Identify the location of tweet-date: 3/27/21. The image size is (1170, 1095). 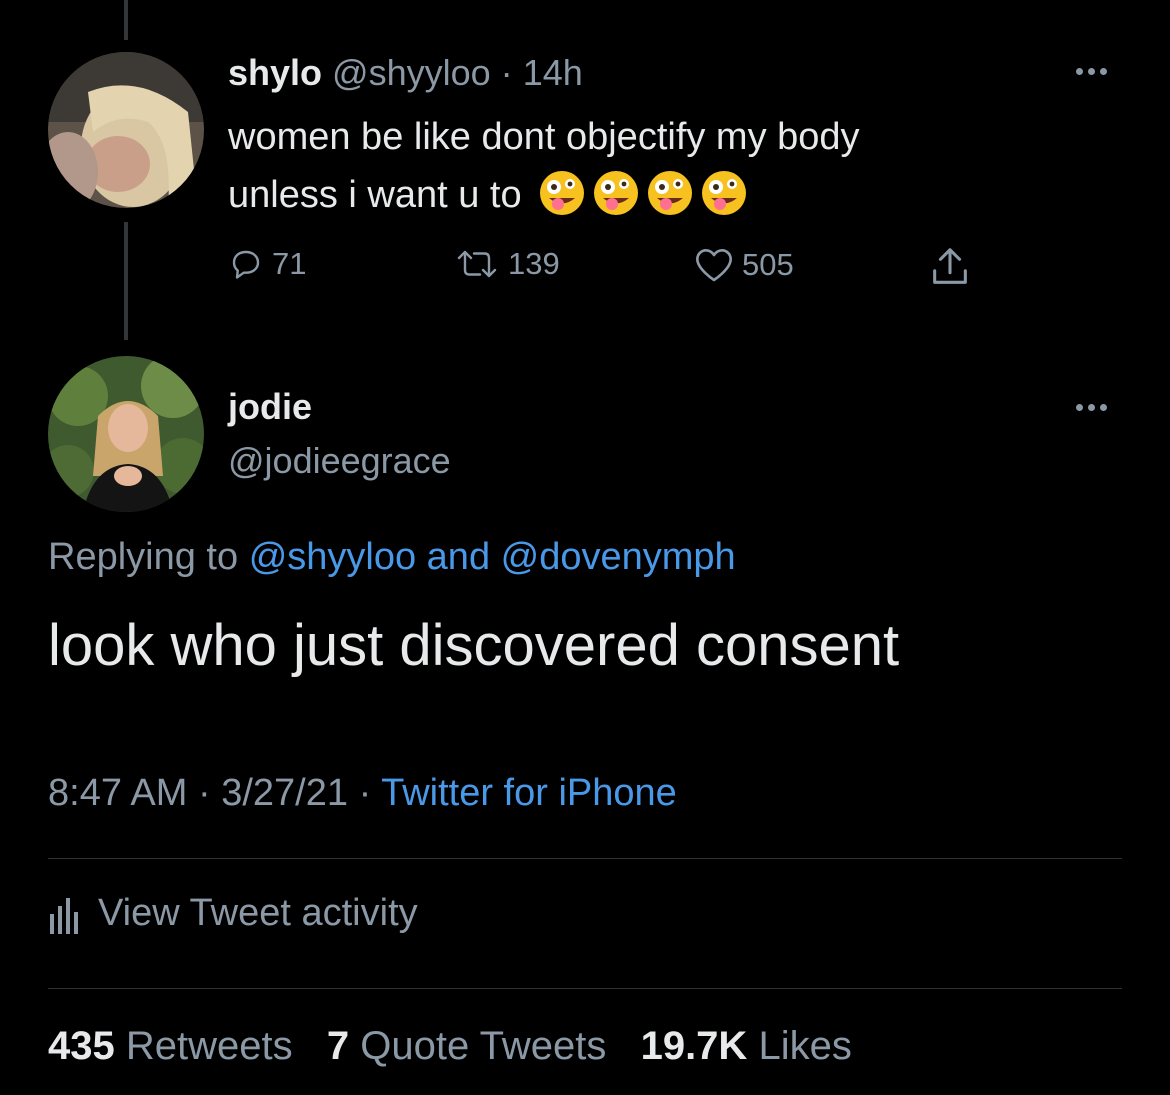
(284, 793).